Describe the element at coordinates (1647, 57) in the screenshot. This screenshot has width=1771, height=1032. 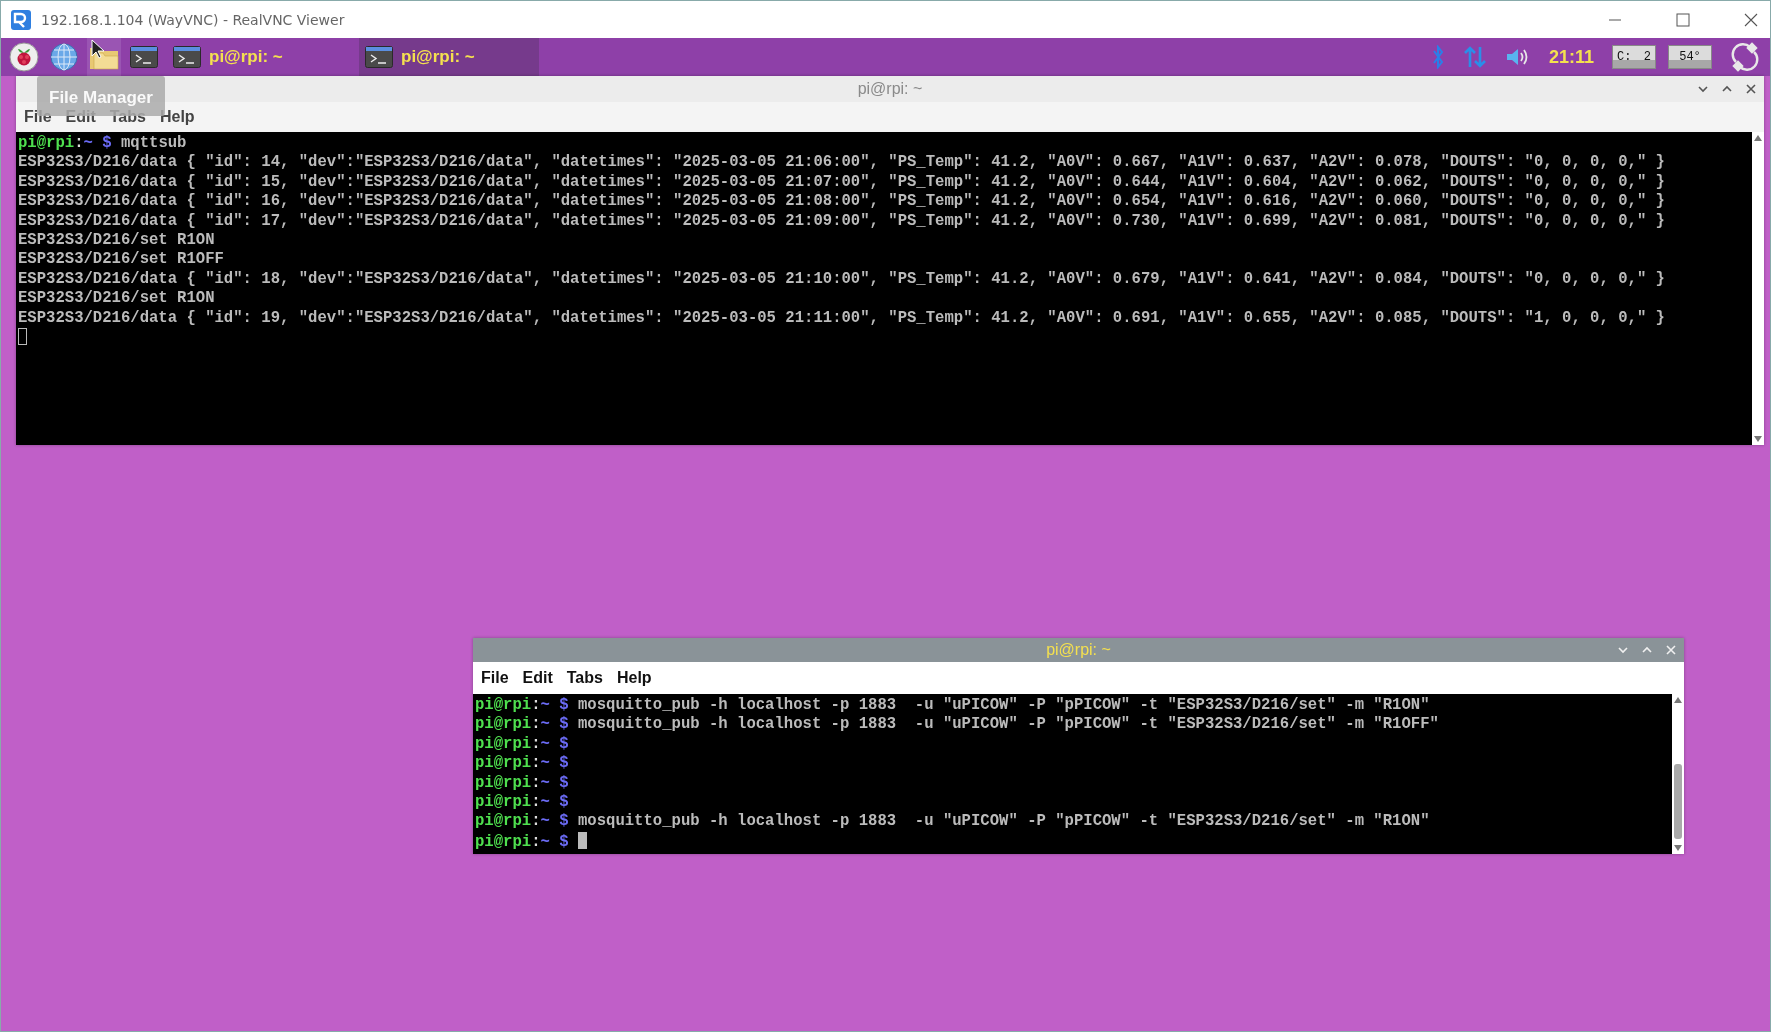
I see `cpu-value: 2` at that location.